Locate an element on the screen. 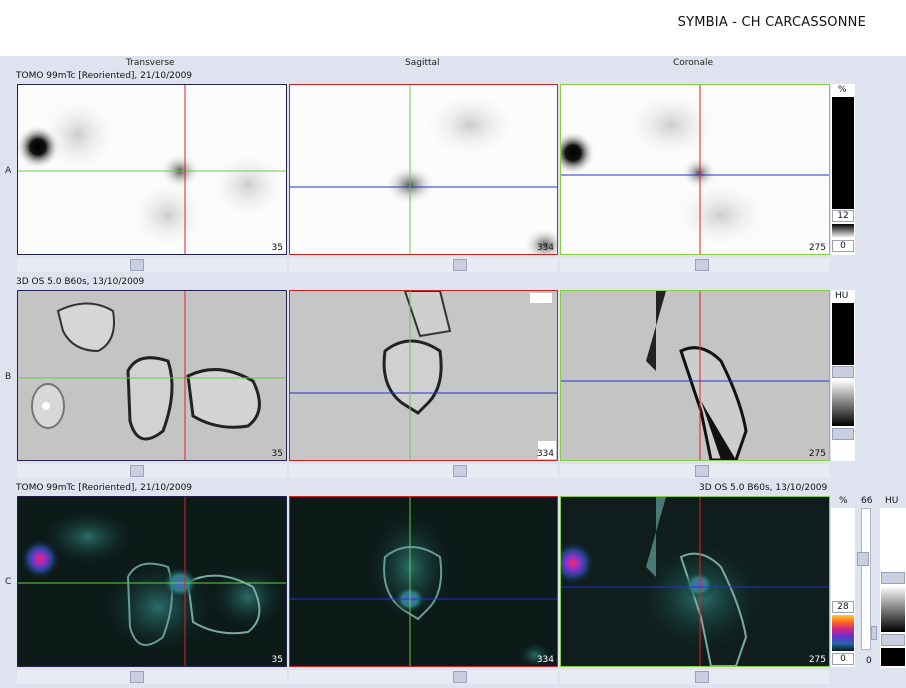  slice-slider-c-coronale is located at coordinates (695, 677).